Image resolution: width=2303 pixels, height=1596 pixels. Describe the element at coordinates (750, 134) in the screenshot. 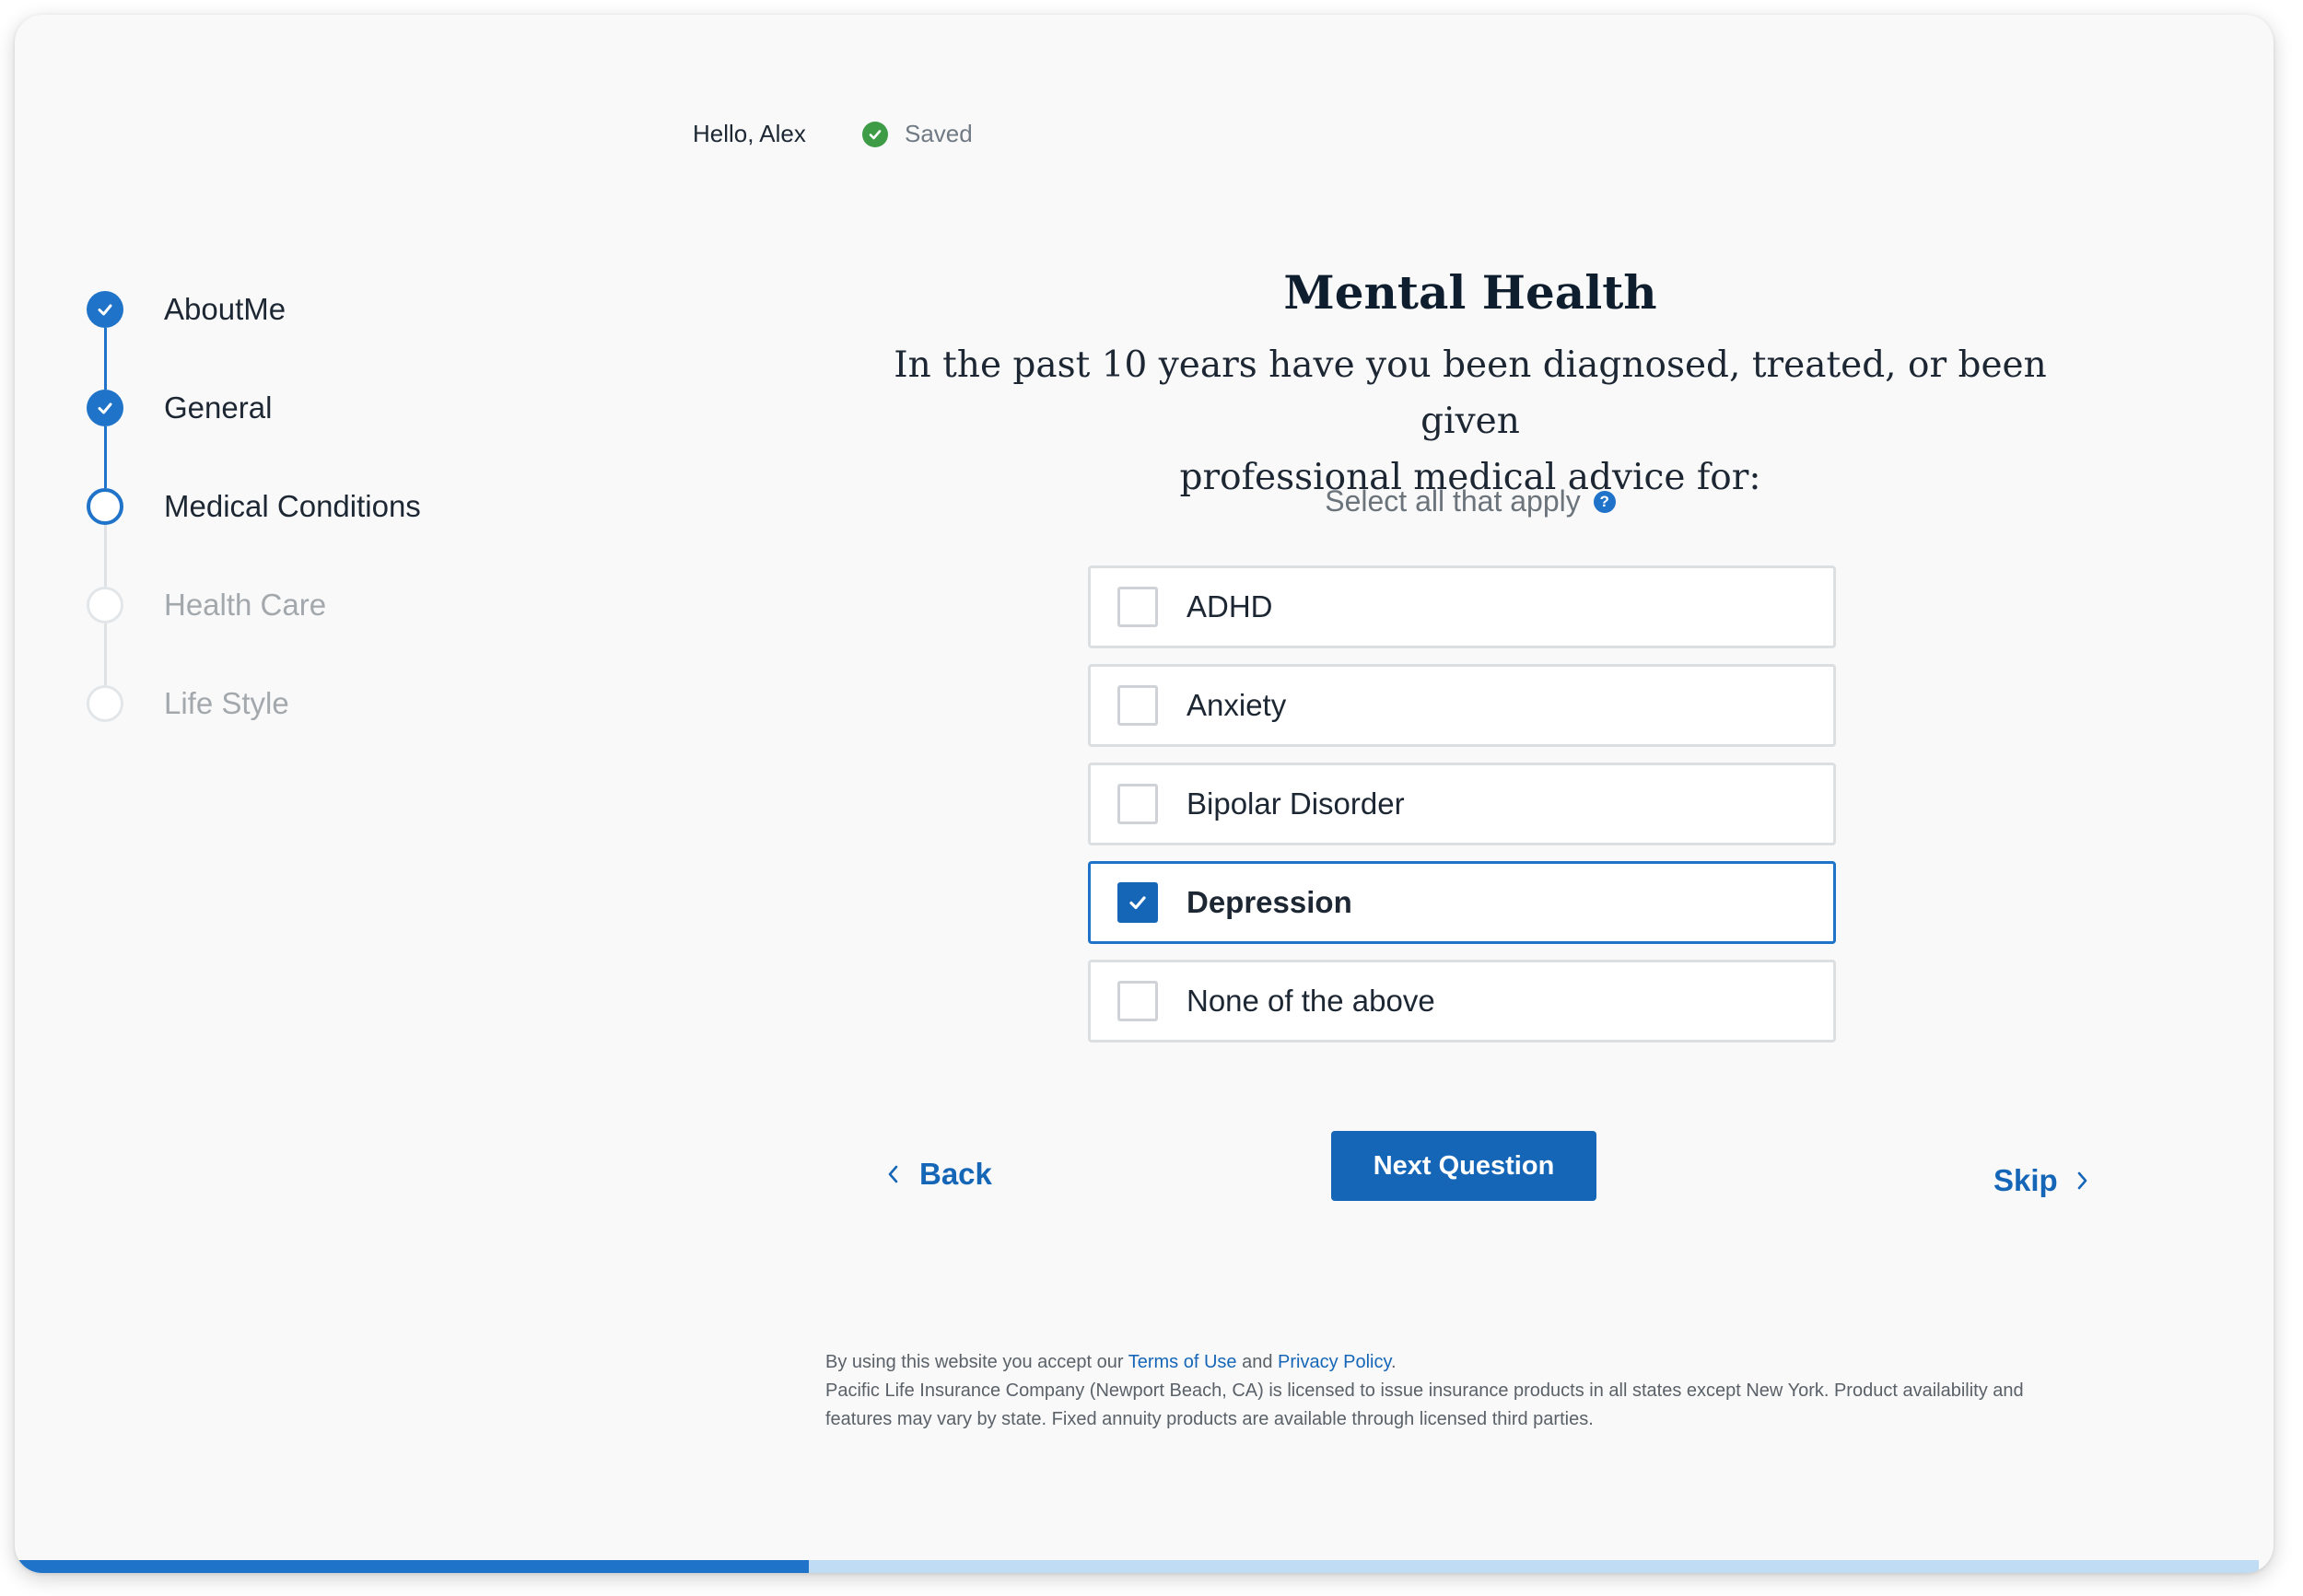

I see `greeting: Hello, Alex` at that location.